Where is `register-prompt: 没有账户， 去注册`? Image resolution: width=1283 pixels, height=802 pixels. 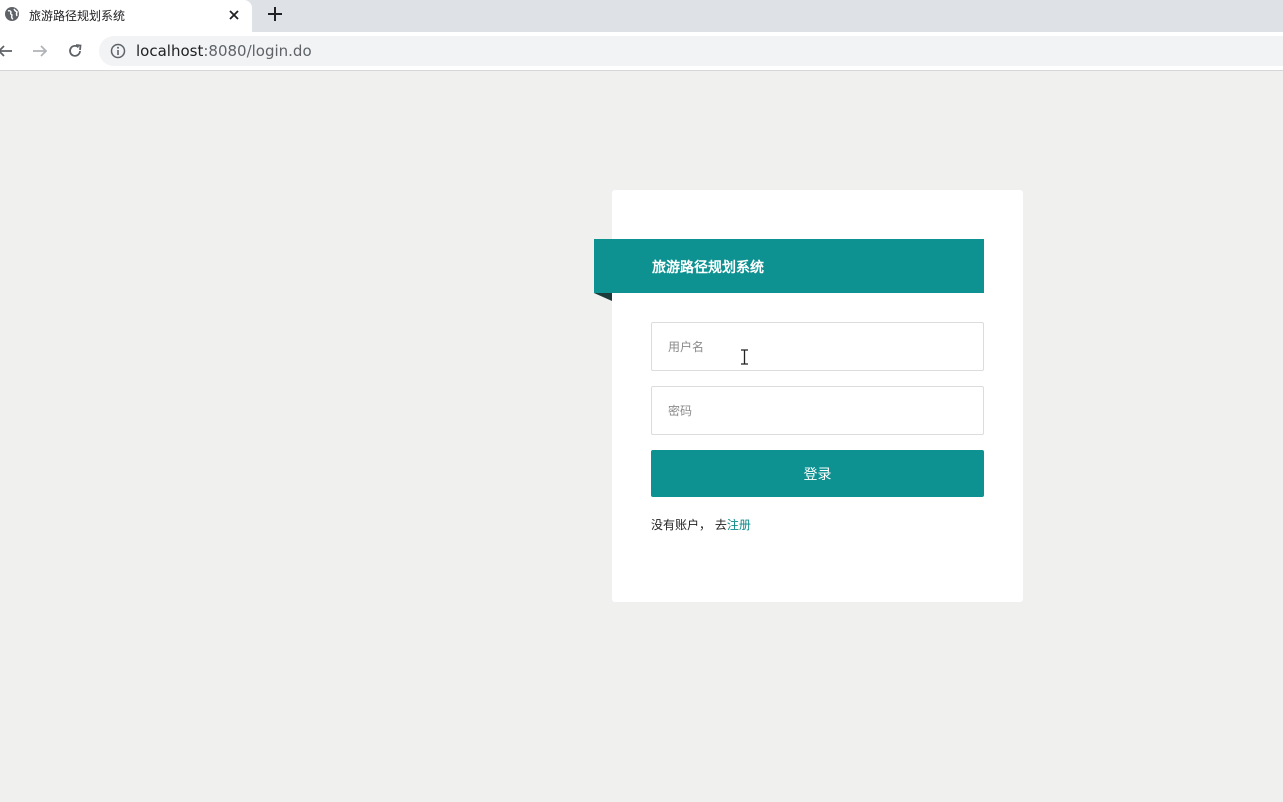 register-prompt: 没有账户， 去注册 is located at coordinates (701, 524).